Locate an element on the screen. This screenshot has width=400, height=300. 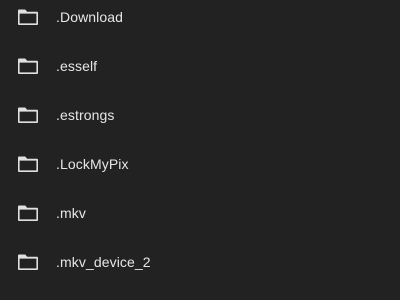
folder-name: .LockMyPix is located at coordinates (92, 163).